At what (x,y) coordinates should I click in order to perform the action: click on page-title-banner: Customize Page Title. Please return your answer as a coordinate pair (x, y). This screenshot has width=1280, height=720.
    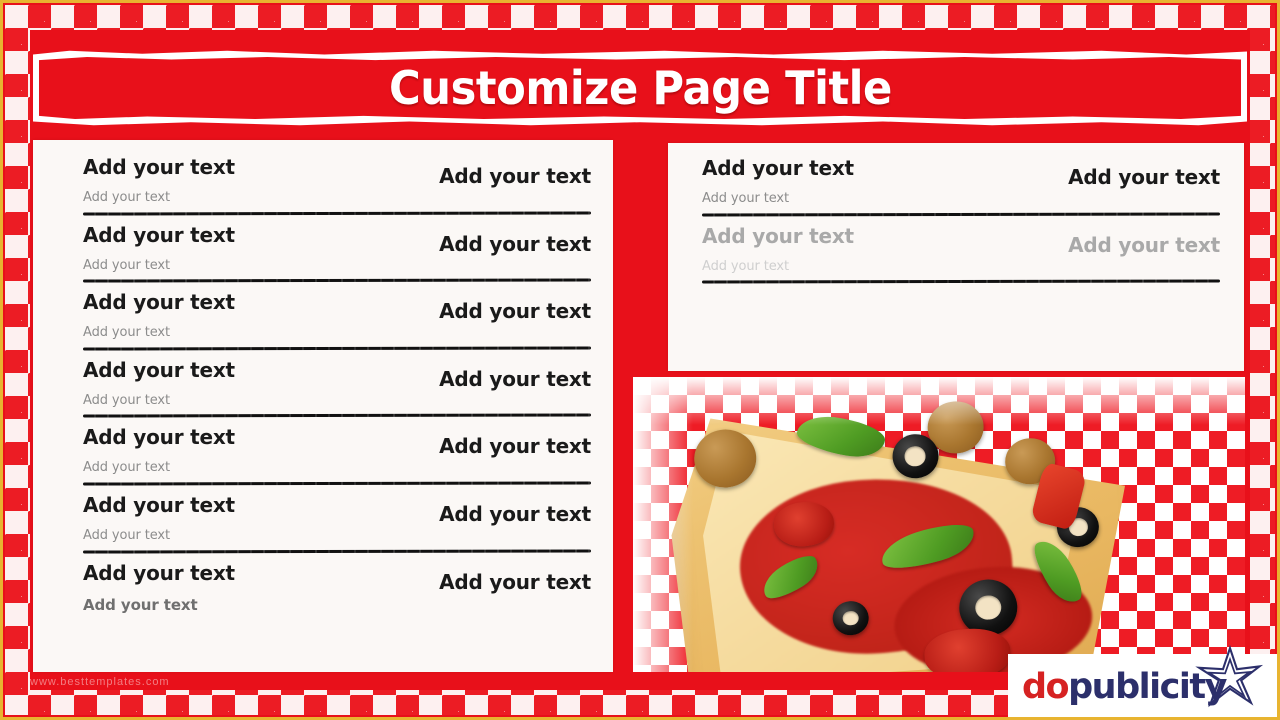
    Looking at the image, I should click on (640, 88).